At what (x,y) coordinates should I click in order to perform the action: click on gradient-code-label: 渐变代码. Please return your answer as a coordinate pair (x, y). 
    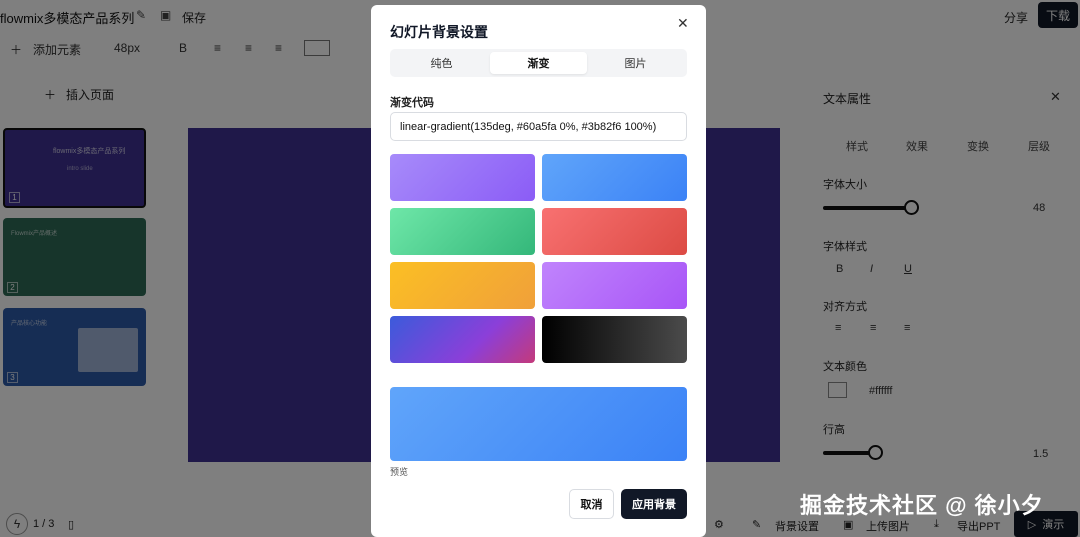
    Looking at the image, I should click on (412, 103).